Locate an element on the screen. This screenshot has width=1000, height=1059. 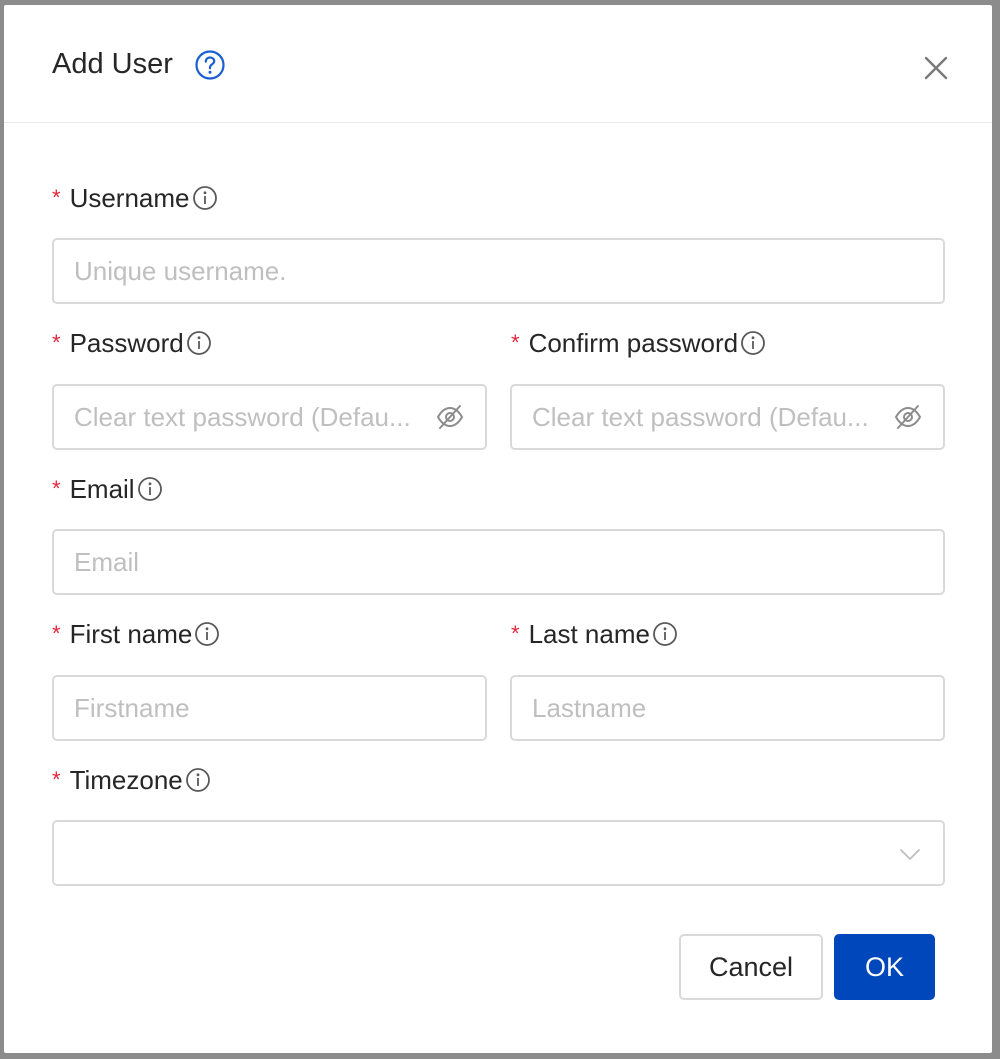
last-name-label: * Last name is located at coordinates (594, 634).